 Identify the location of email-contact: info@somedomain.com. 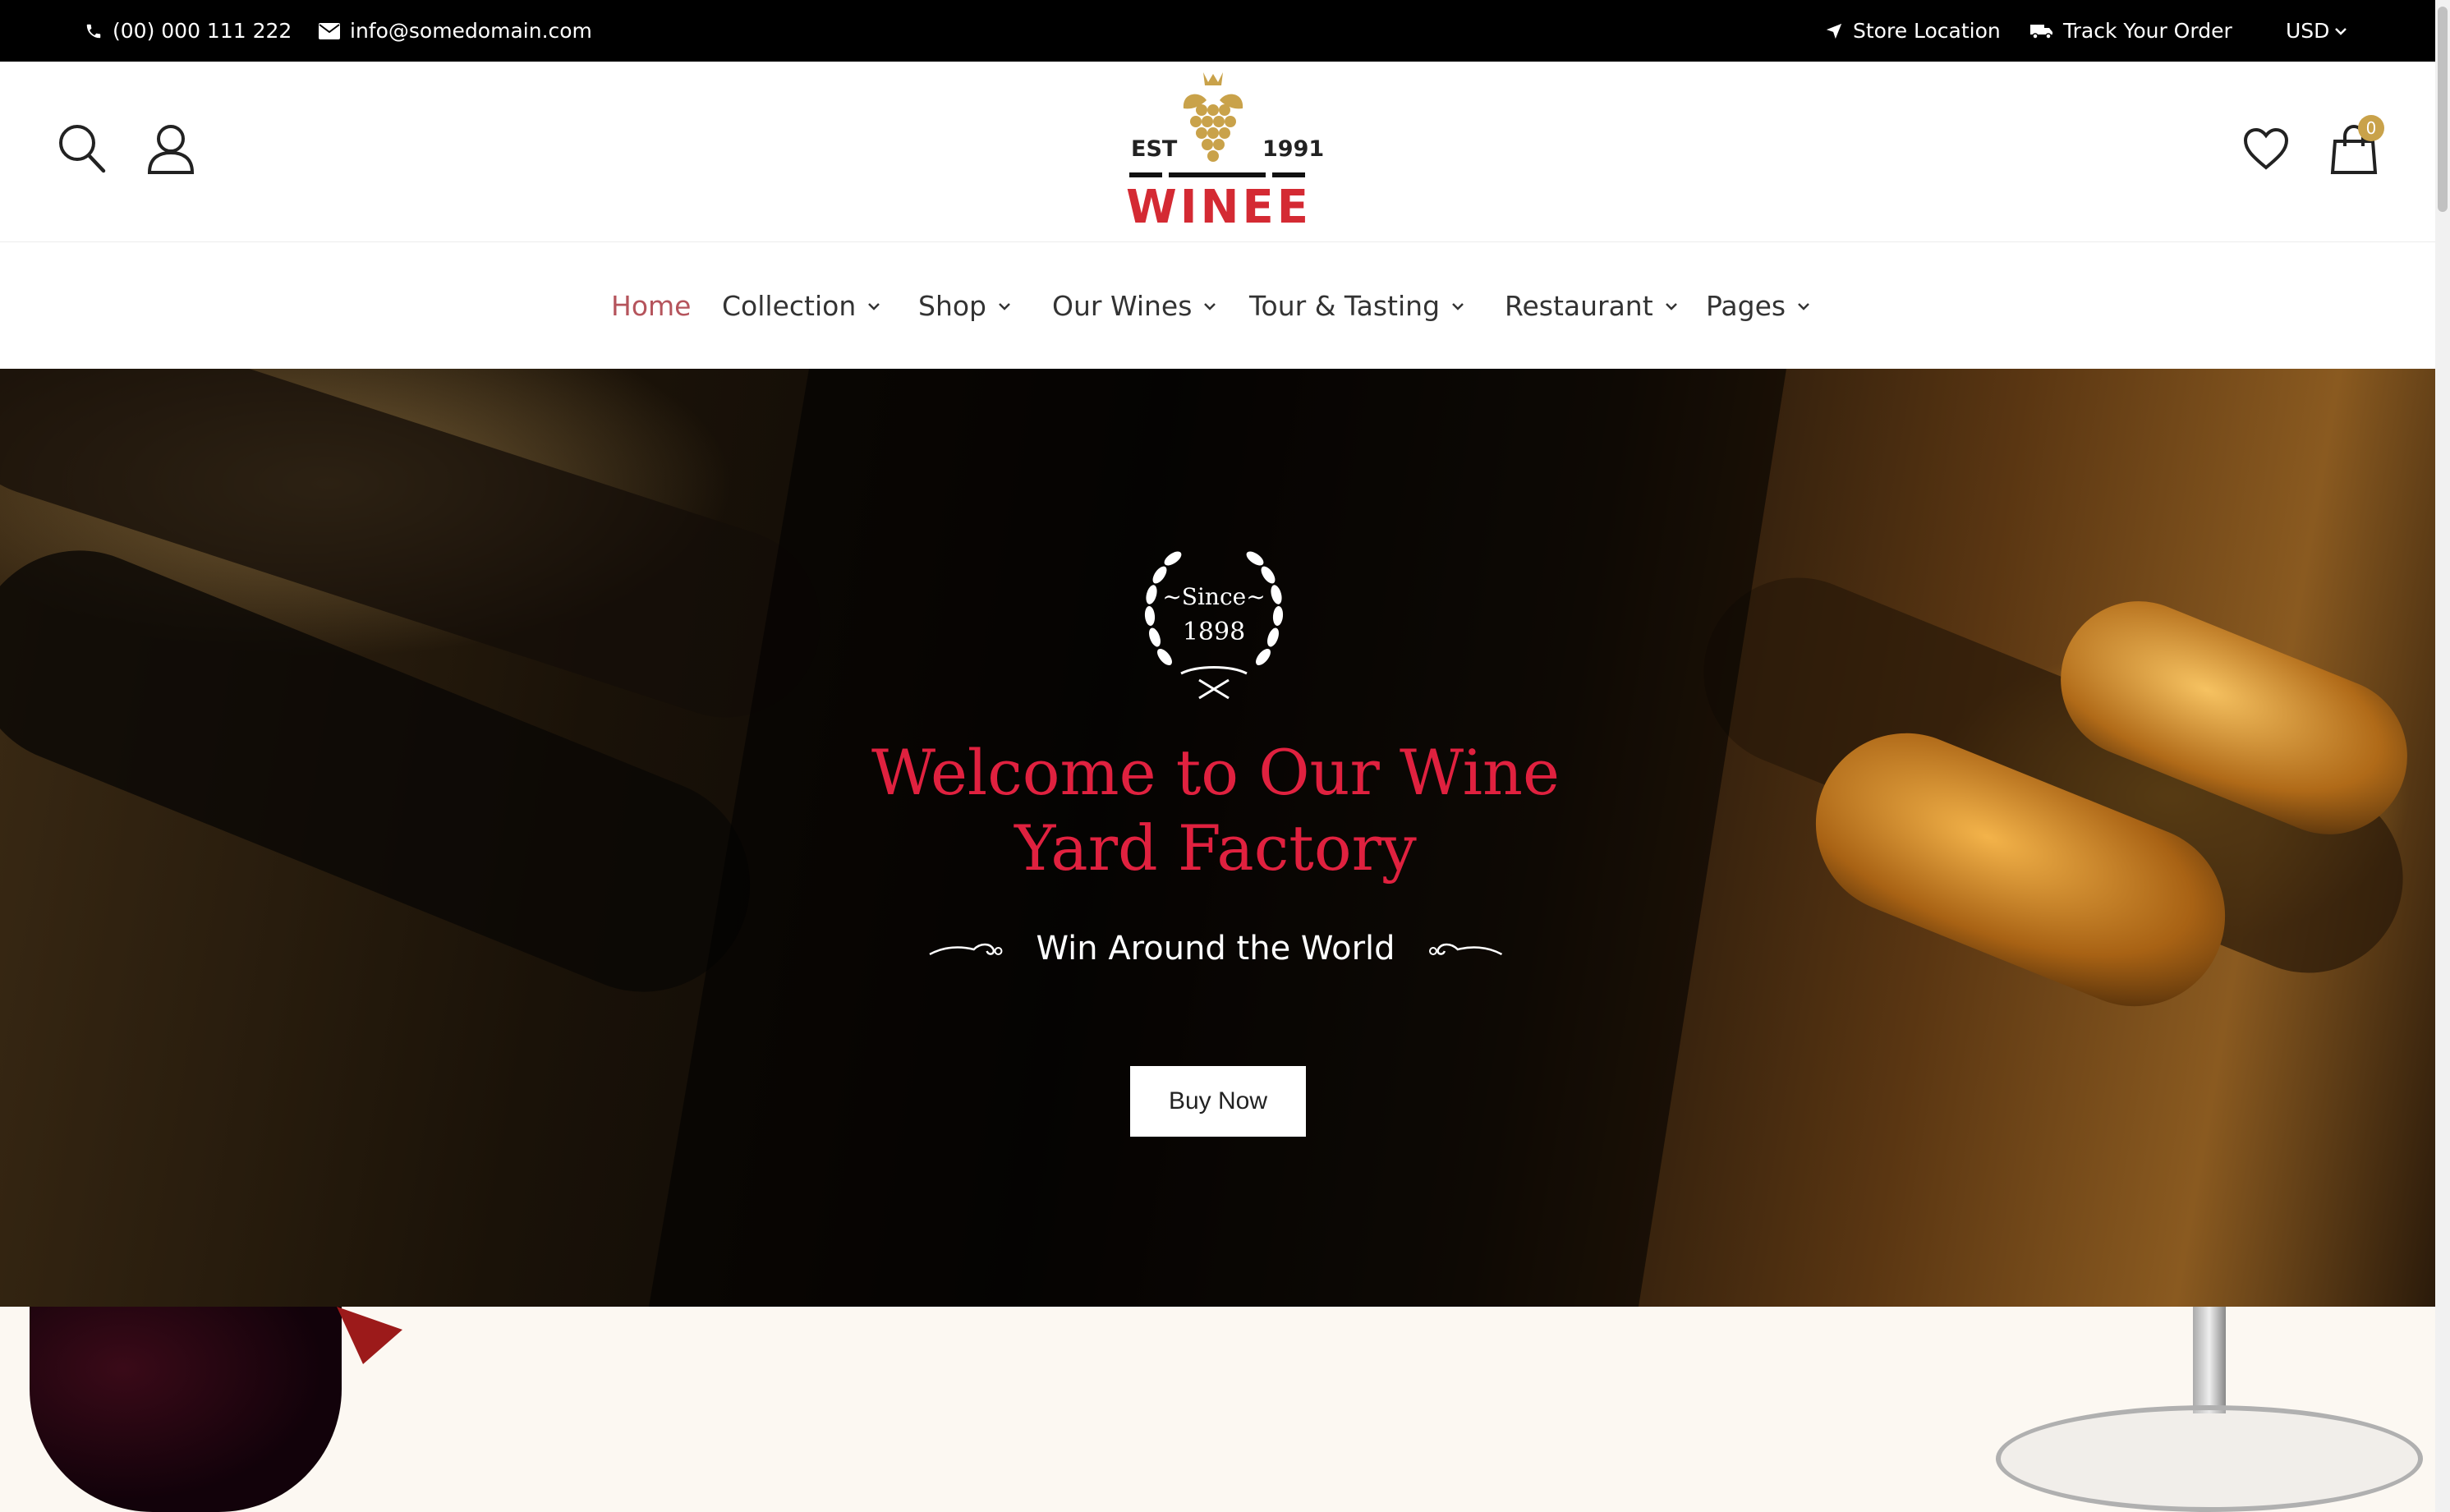
(455, 31).